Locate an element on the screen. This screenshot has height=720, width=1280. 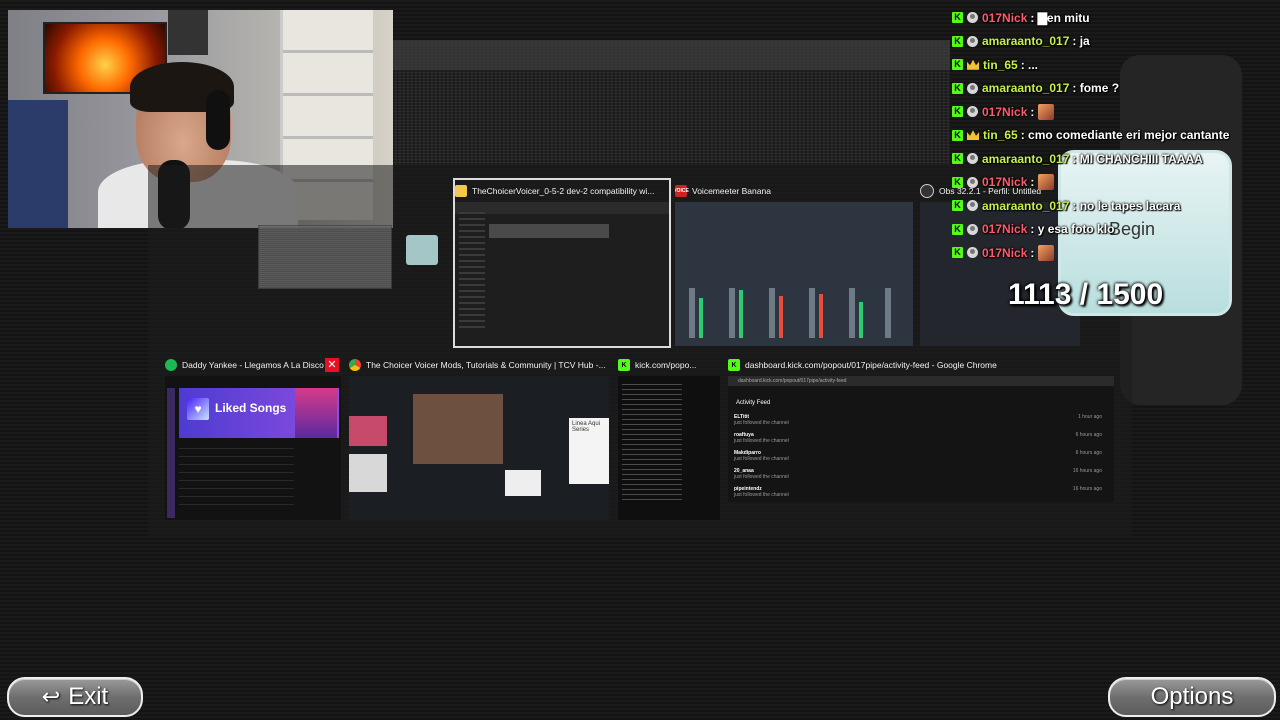
wall-poster is located at coordinates (188, 32).